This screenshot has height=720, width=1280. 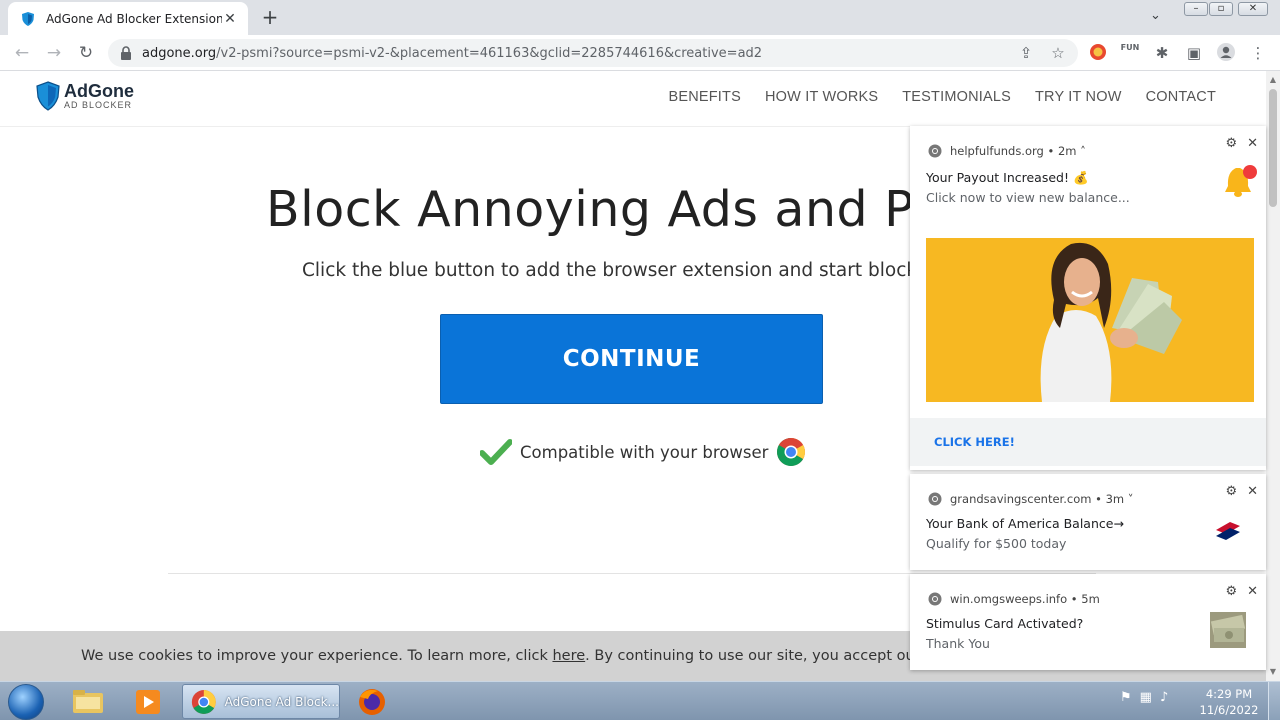 I want to click on back-arrow-icon: ←, so click(x=22, y=53).